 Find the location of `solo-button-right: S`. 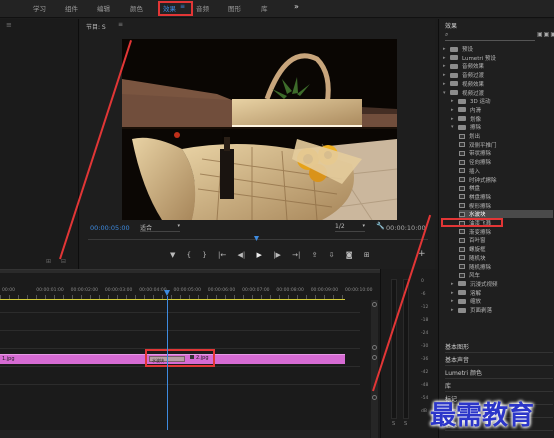

solo-button-right: S is located at coordinates (405, 424).